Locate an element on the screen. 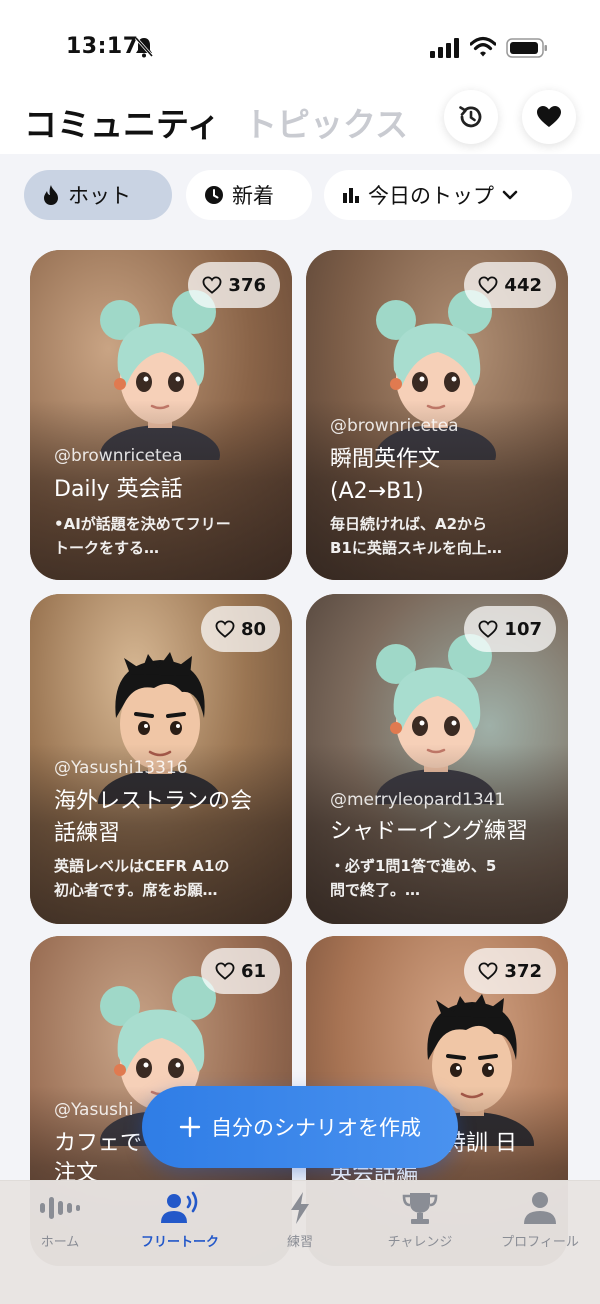 This screenshot has width=600, height=1304. nav-free-talk-label: フリートーク is located at coordinates (179, 1242).